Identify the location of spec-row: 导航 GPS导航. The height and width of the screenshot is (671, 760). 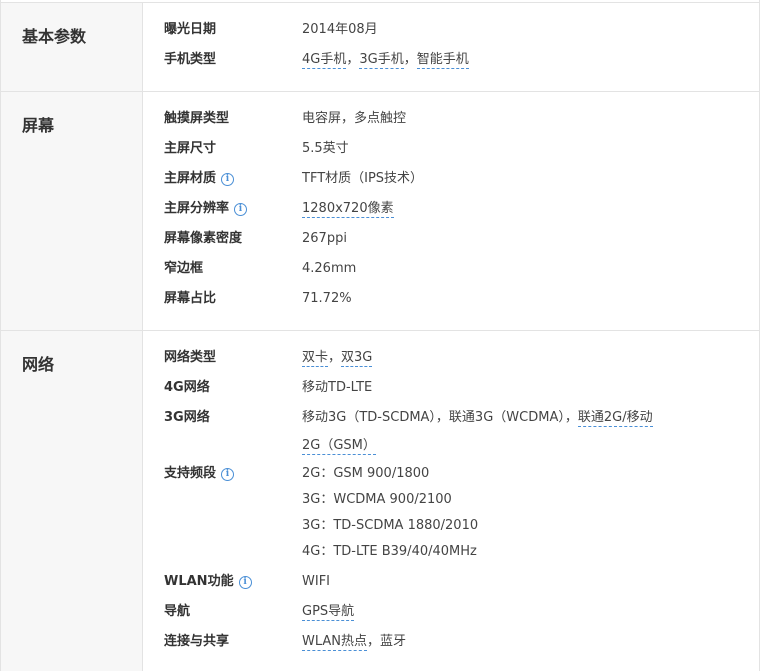
(454, 613).